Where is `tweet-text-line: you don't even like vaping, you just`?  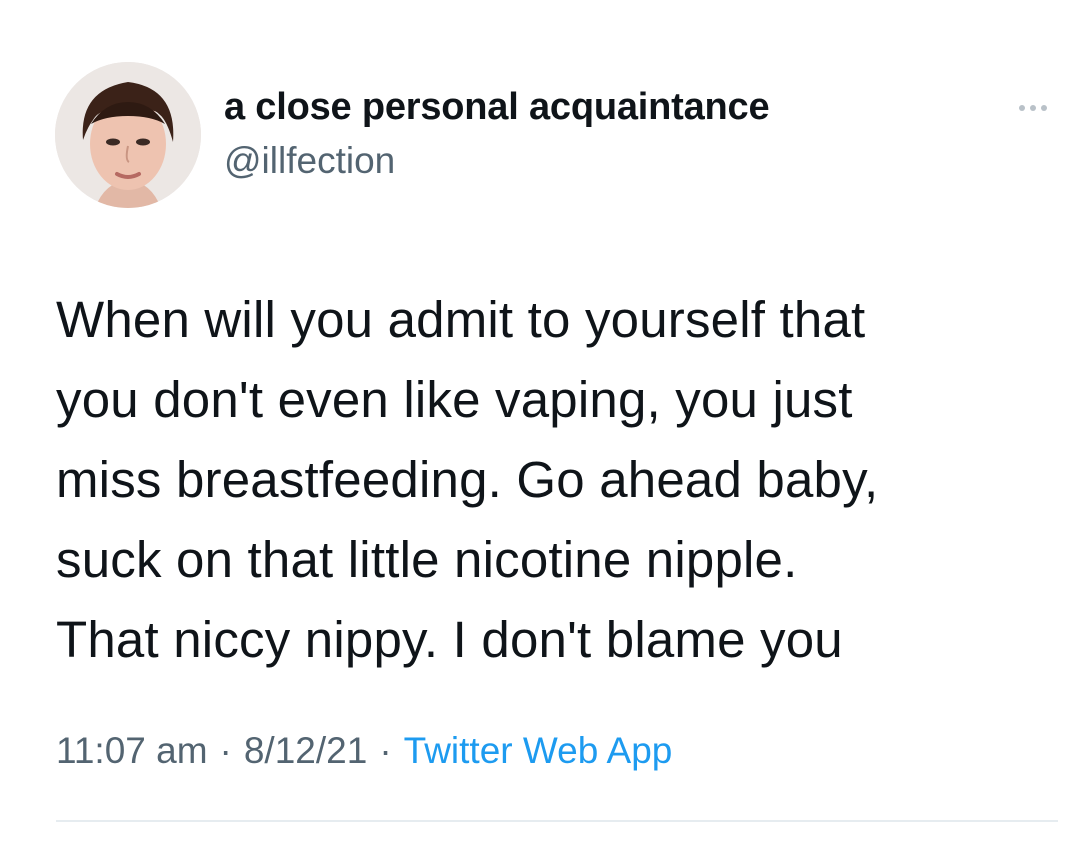 tweet-text-line: you don't even like vaping, you just is located at coordinates (454, 399).